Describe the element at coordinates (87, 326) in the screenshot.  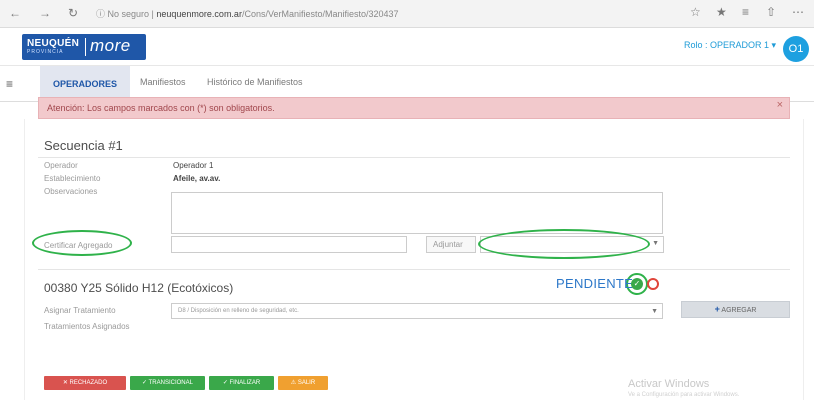
I see `assigned-treatments-label: Tratamientos Asignados` at that location.